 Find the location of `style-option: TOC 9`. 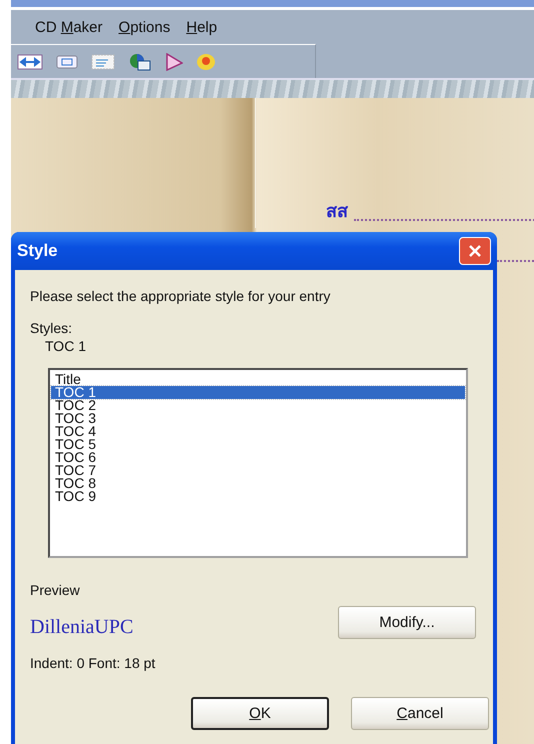

style-option: TOC 9 is located at coordinates (258, 496).